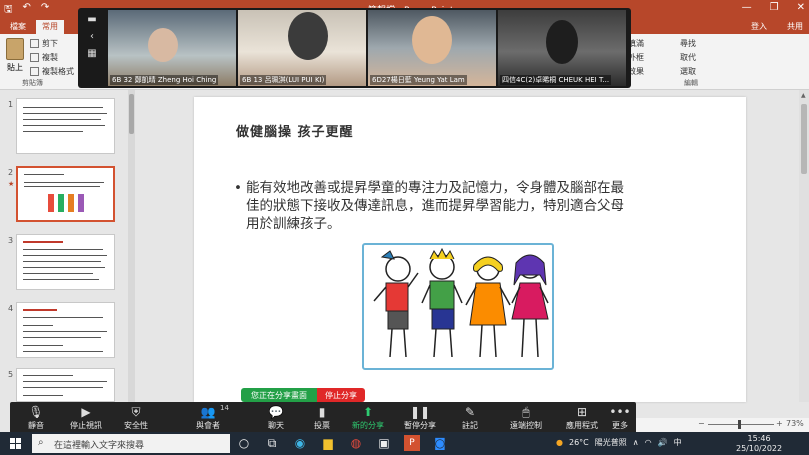  I want to click on ppt-status-bar: − + 73%, so click(722, 425).